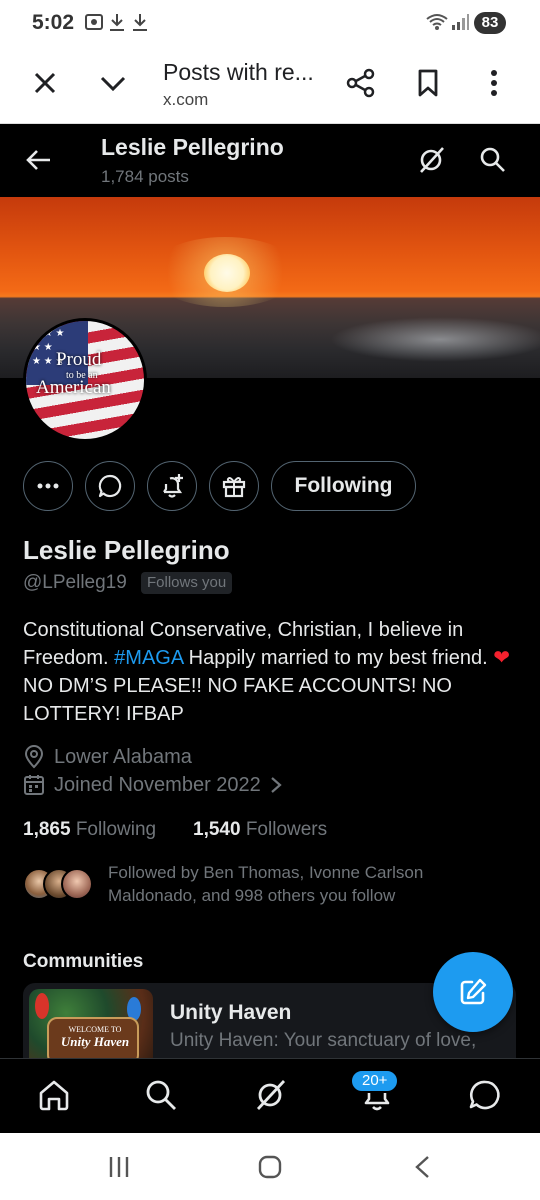  What do you see at coordinates (38, 160) in the screenshot?
I see `back-arrow-icon` at bounding box center [38, 160].